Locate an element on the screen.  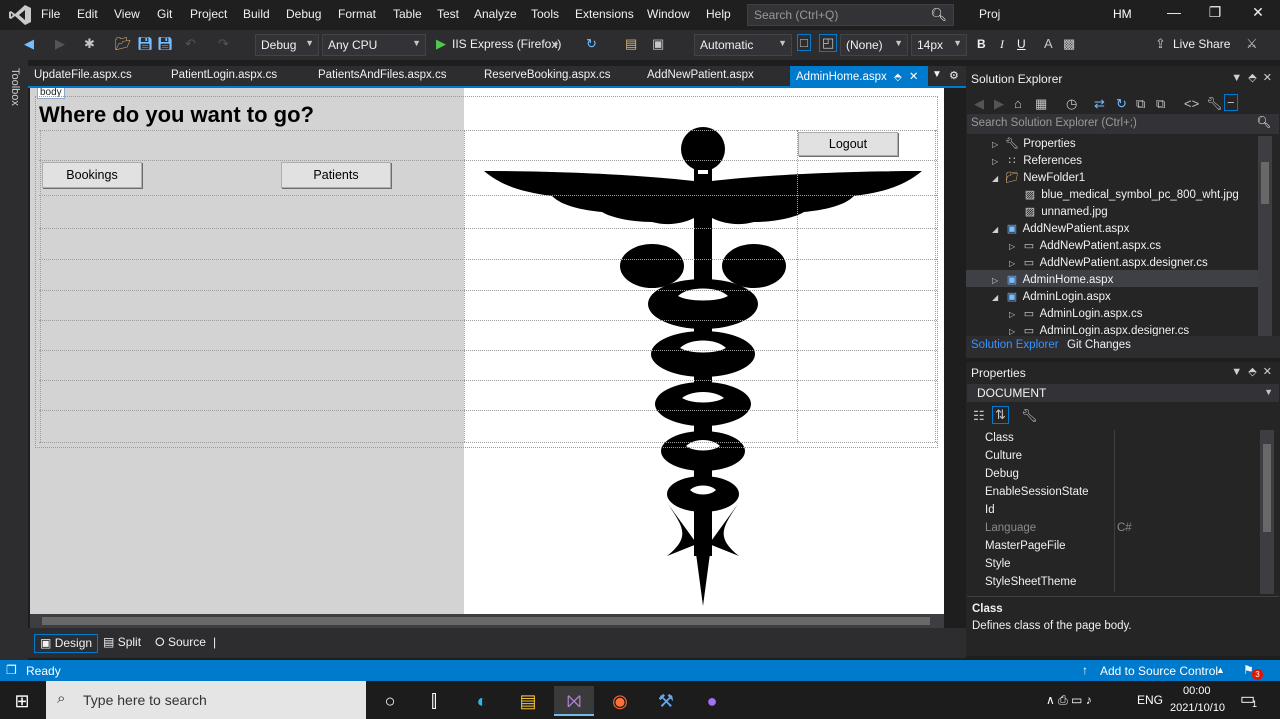
platform-select: Any CPU ▼ is located at coordinates (374, 45).